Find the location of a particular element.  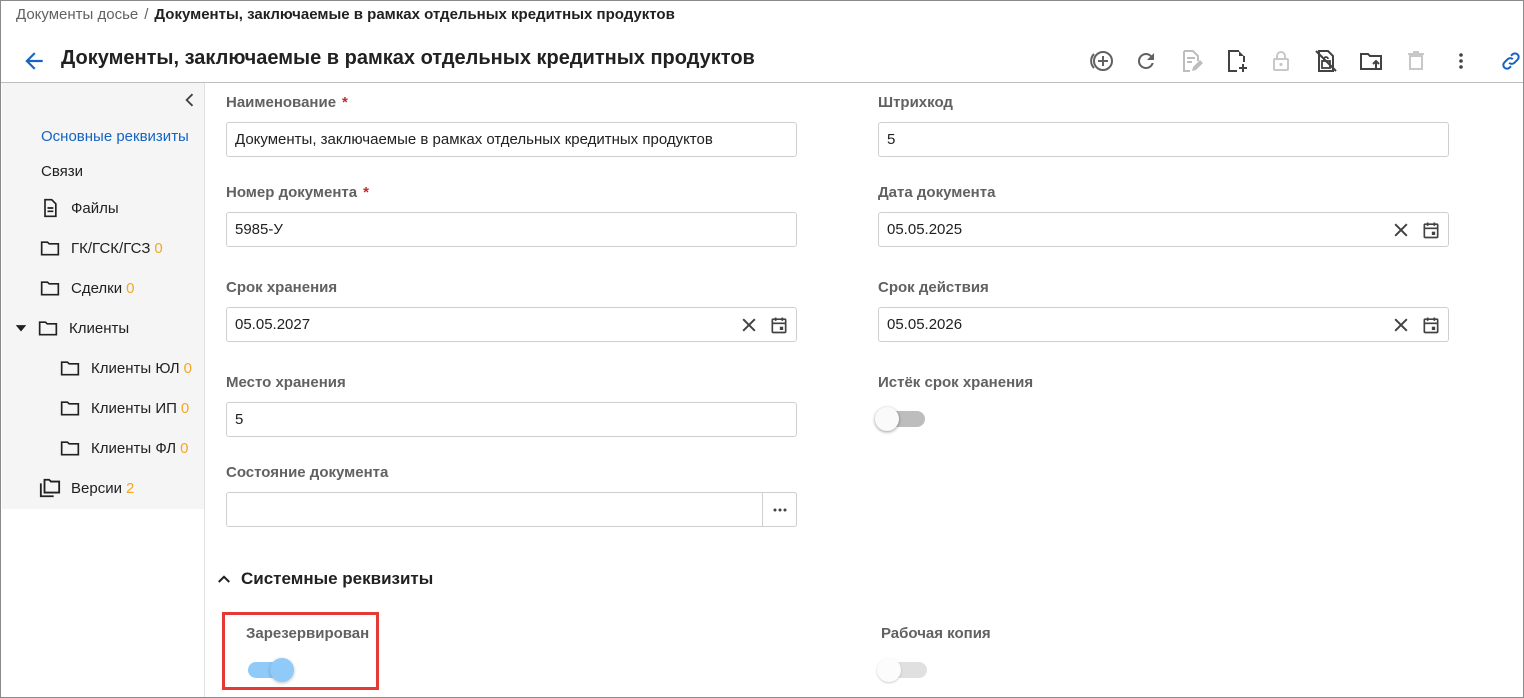

storage-place-value: 5 is located at coordinates (239, 419).